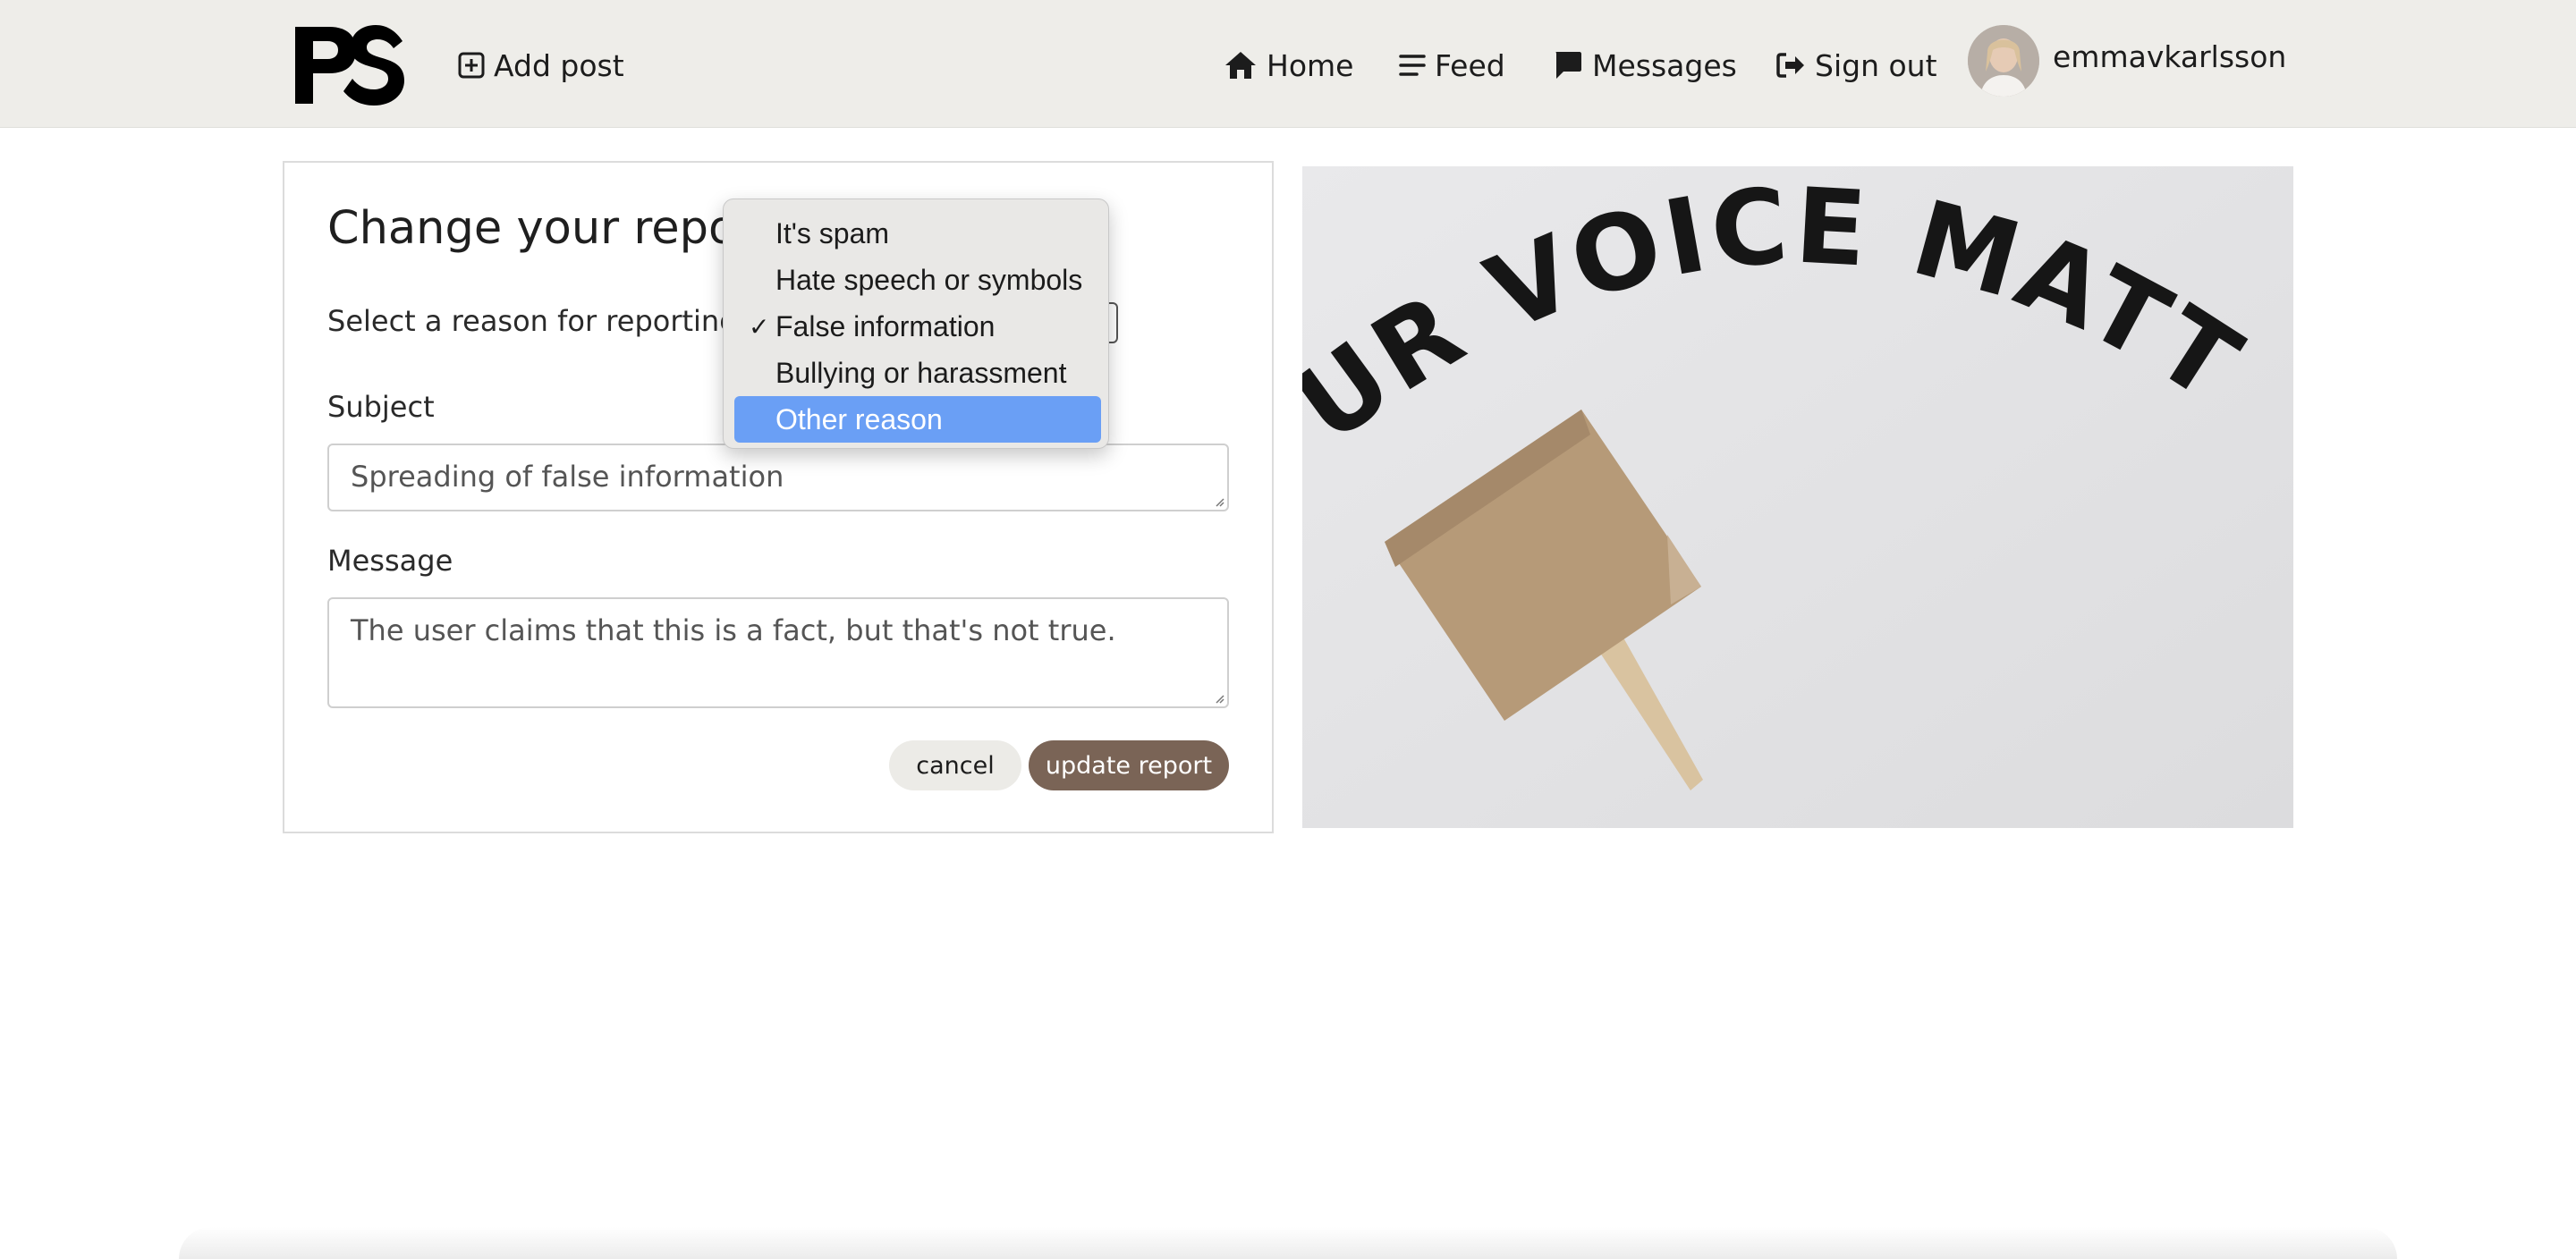  I want to click on nav-feed-link: Feed, so click(1452, 65).